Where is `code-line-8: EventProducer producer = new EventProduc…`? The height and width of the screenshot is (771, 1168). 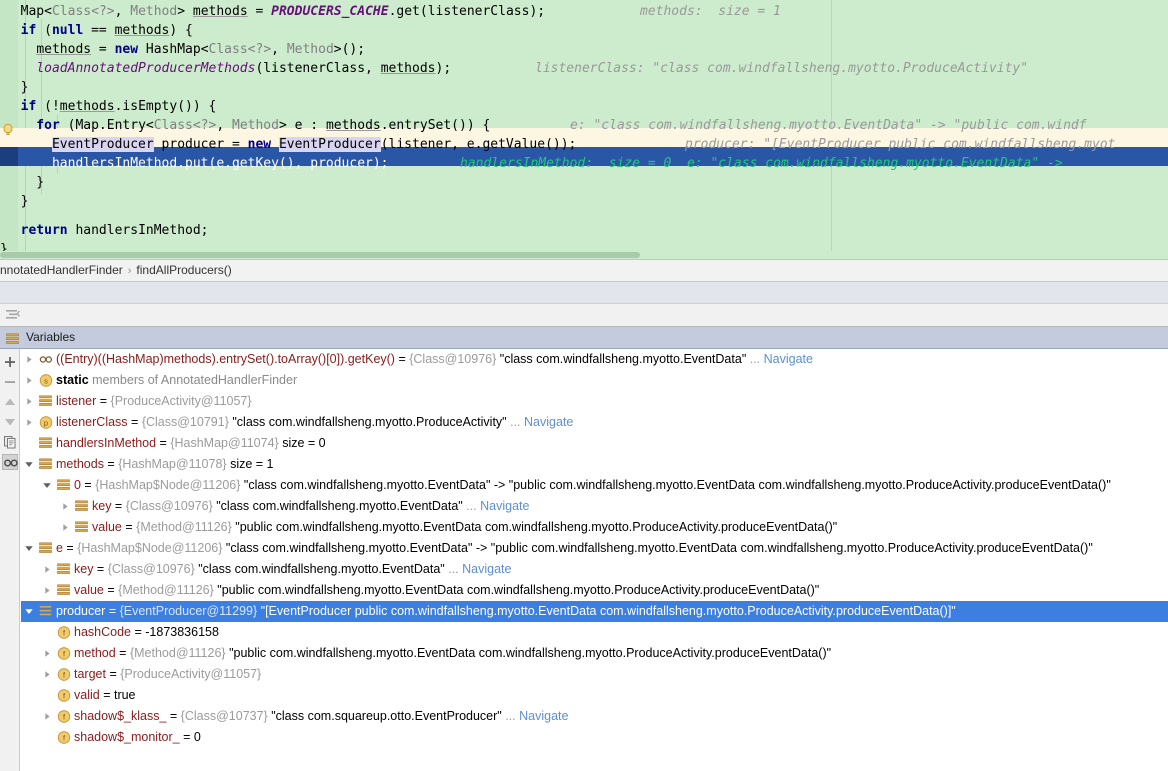 code-line-8: EventProducer producer = new EventProduc… is located at coordinates (584, 144).